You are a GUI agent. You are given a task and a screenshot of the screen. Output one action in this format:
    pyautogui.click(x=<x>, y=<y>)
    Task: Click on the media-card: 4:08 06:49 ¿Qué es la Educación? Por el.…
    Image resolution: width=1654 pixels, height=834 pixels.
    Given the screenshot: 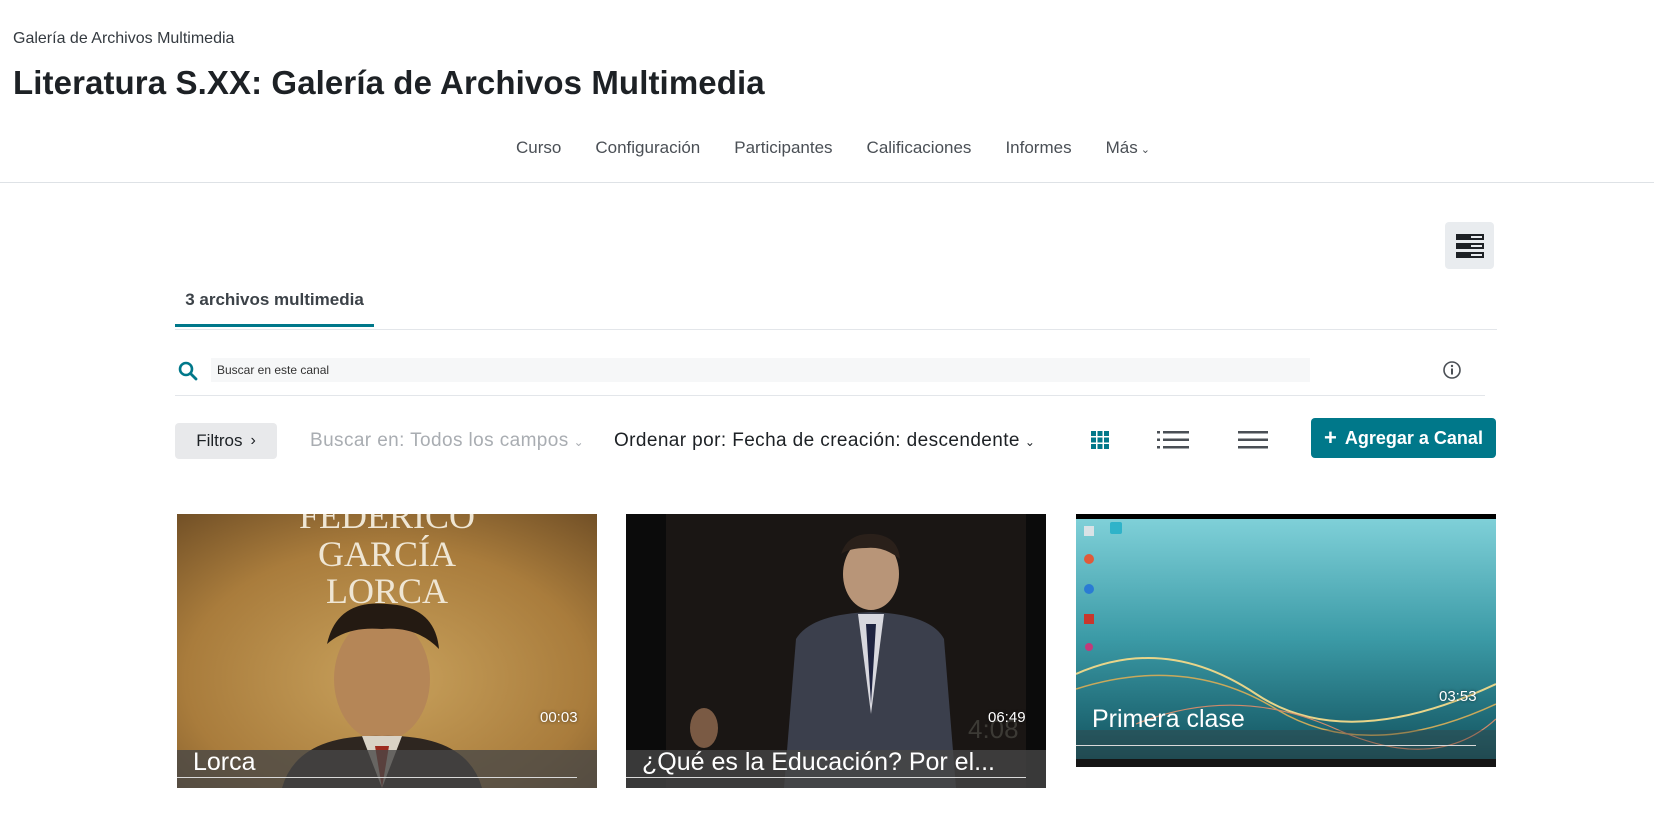 What is the action you would take?
    pyautogui.click(x=836, y=651)
    